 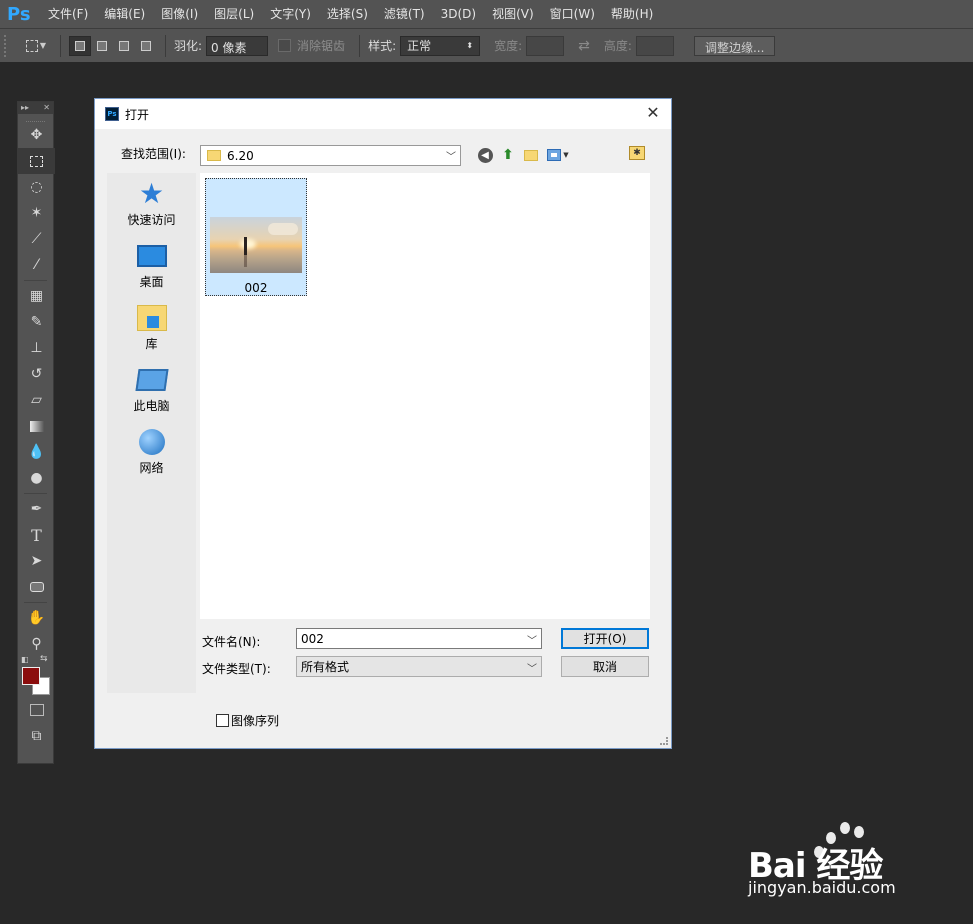 I want to click on marquee-icon, so click(x=37, y=161).